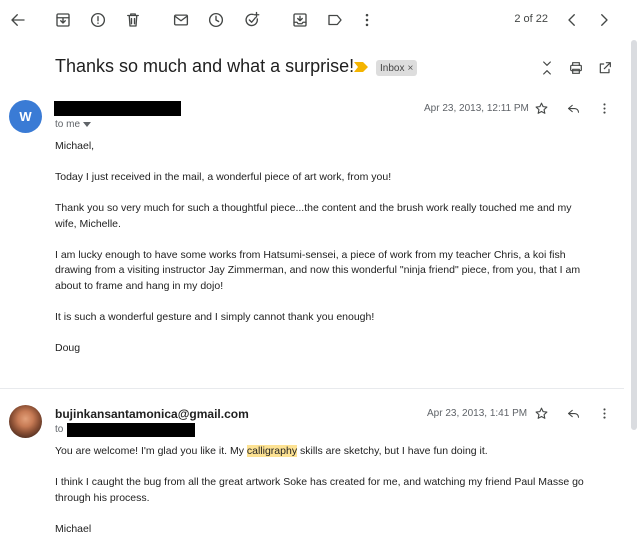 The width and height of the screenshot is (640, 544). I want to click on mark-unread-icon, so click(181, 20).